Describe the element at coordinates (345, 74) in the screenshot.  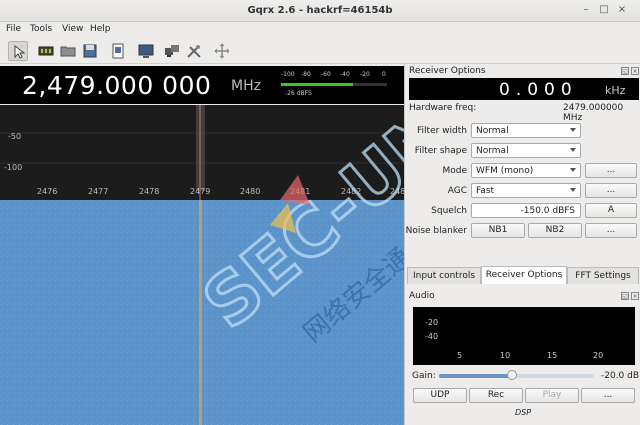
I see `smeter-tick: -40` at that location.